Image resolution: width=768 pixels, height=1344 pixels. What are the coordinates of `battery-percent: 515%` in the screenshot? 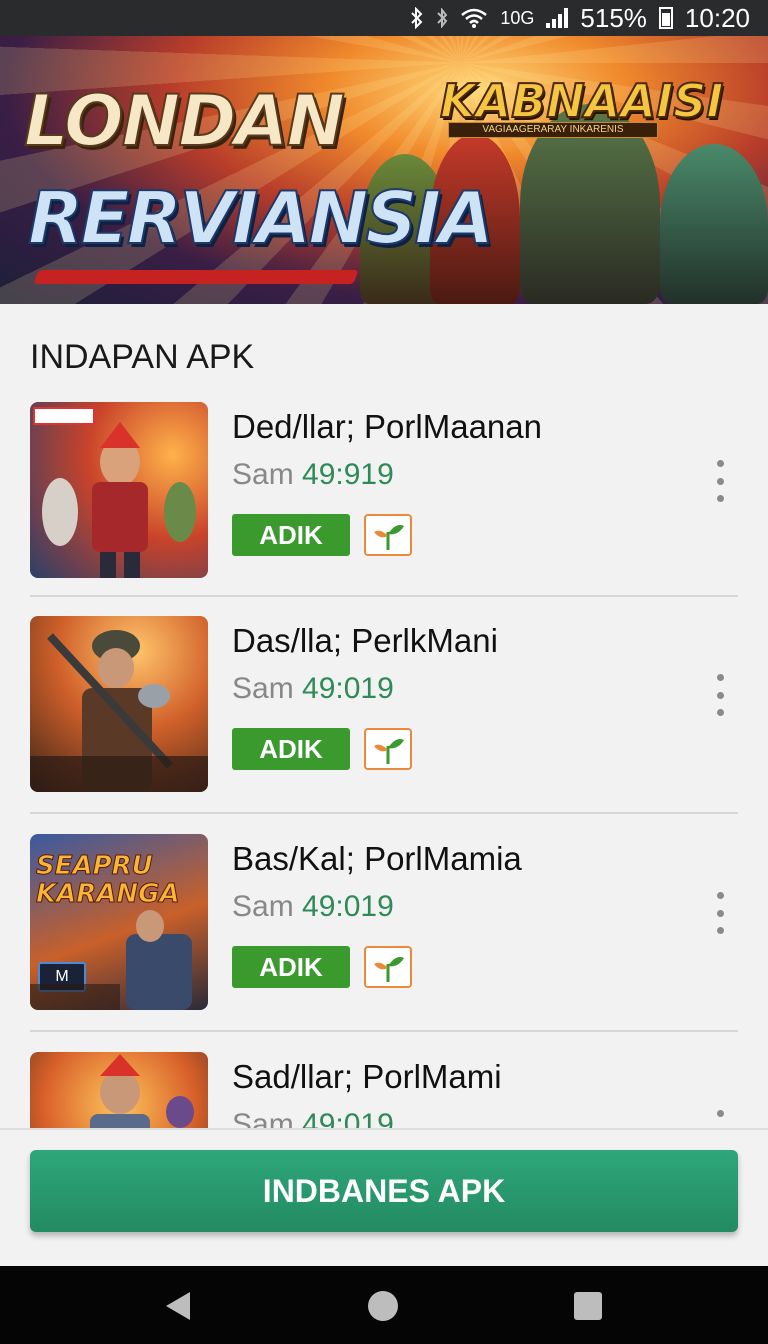 It's located at (613, 17).